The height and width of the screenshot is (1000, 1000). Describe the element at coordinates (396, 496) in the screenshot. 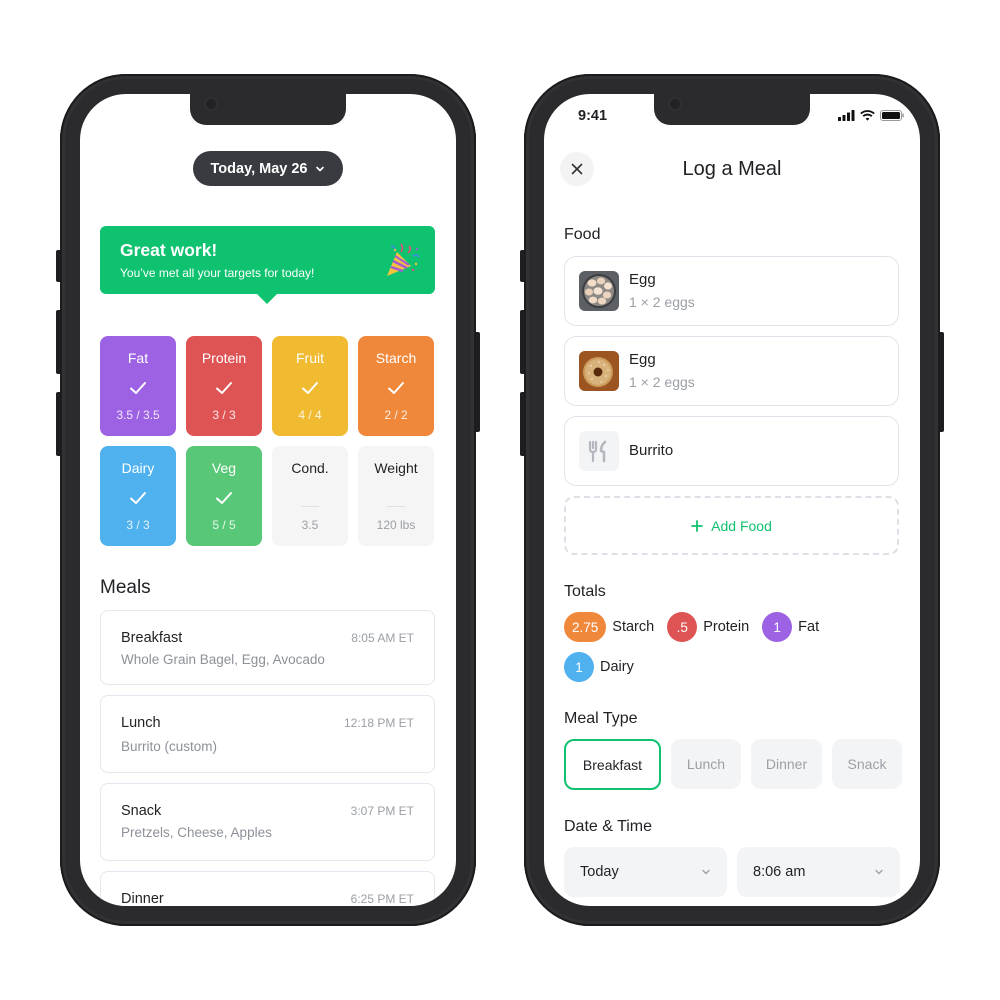

I see `target-tile-weight: Weight 120 lbs` at that location.